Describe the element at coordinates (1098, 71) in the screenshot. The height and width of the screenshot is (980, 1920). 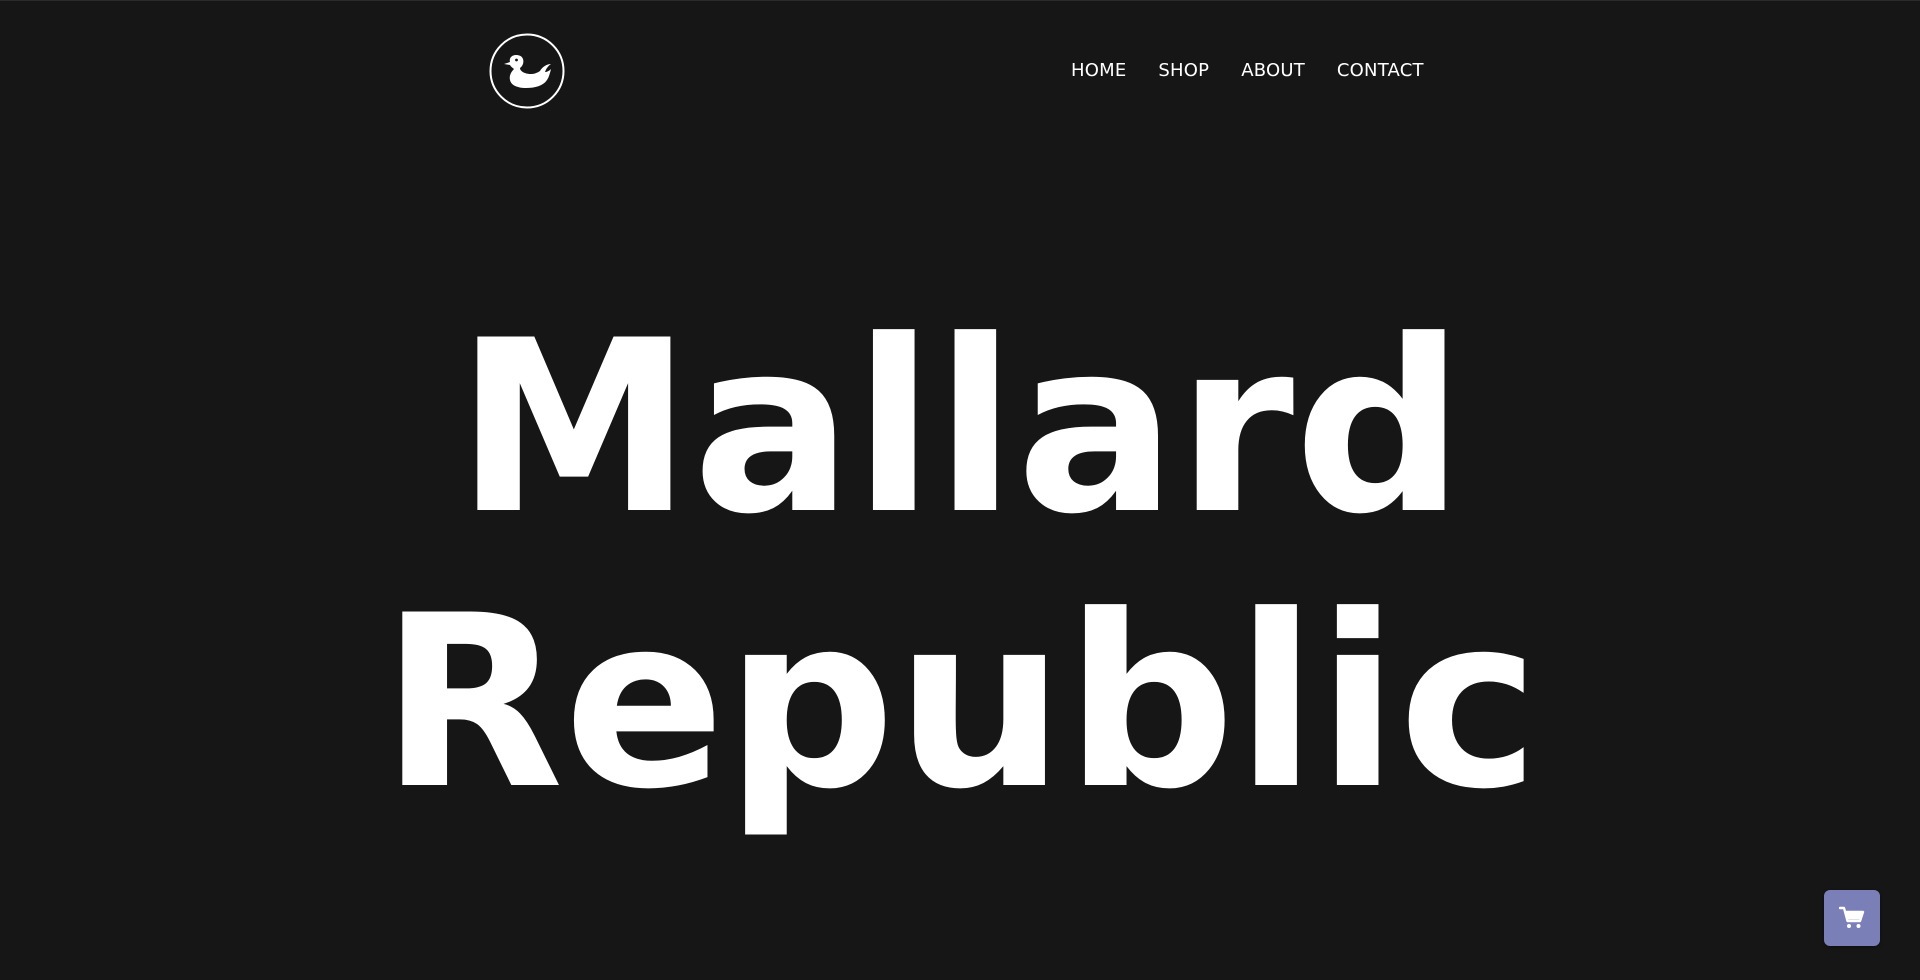
I see `nav-home: HOME` at that location.